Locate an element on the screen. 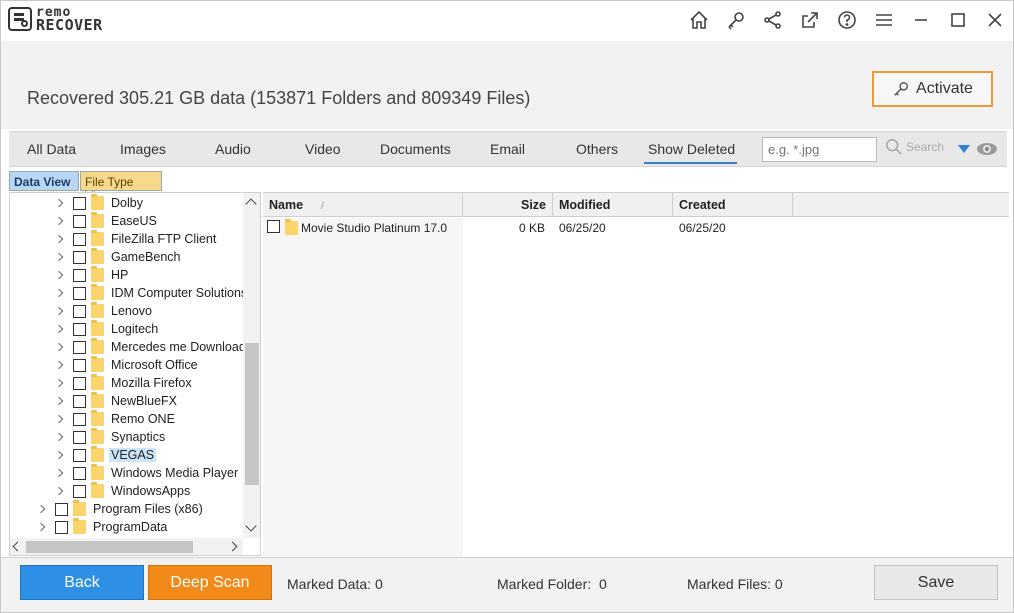  tree-item: ProgramData is located at coordinates (102, 527).